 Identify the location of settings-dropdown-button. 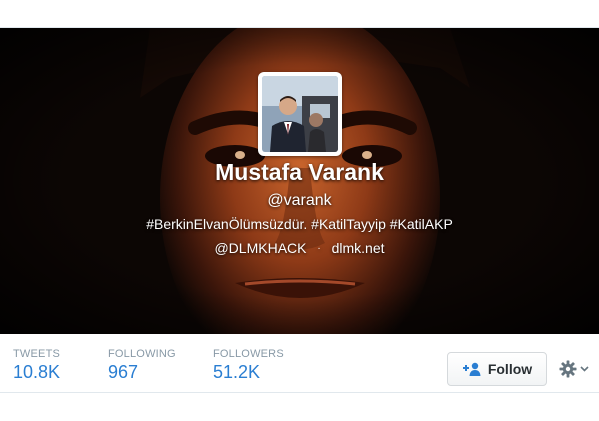
(574, 369).